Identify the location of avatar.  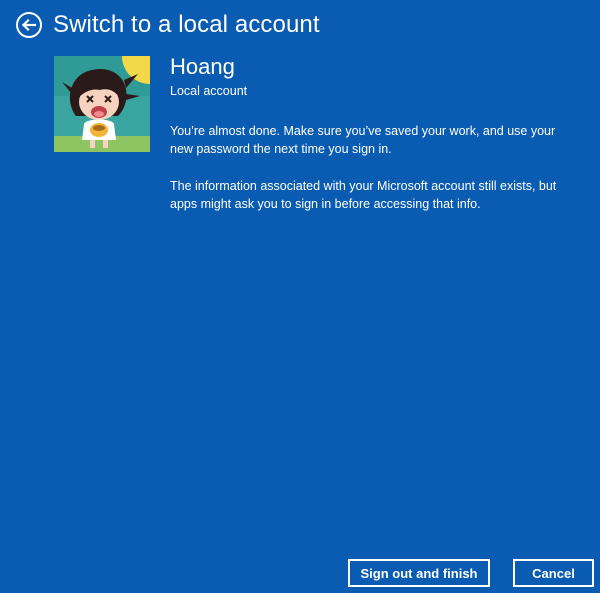
(102, 104).